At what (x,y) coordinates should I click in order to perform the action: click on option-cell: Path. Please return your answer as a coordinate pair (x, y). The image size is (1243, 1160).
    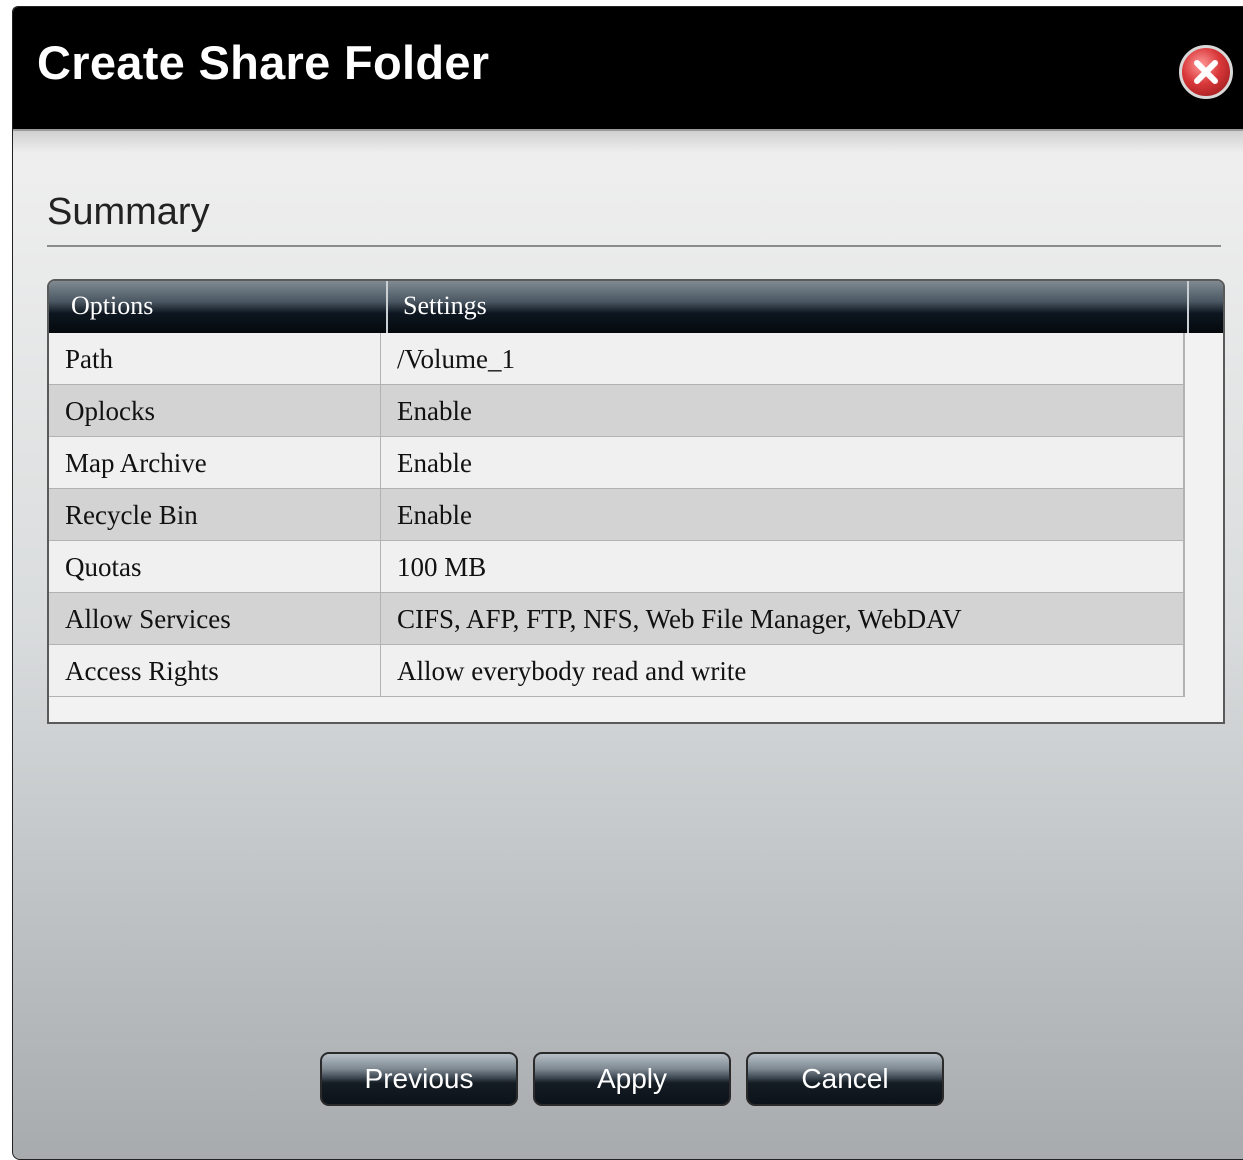
    Looking at the image, I should click on (89, 359).